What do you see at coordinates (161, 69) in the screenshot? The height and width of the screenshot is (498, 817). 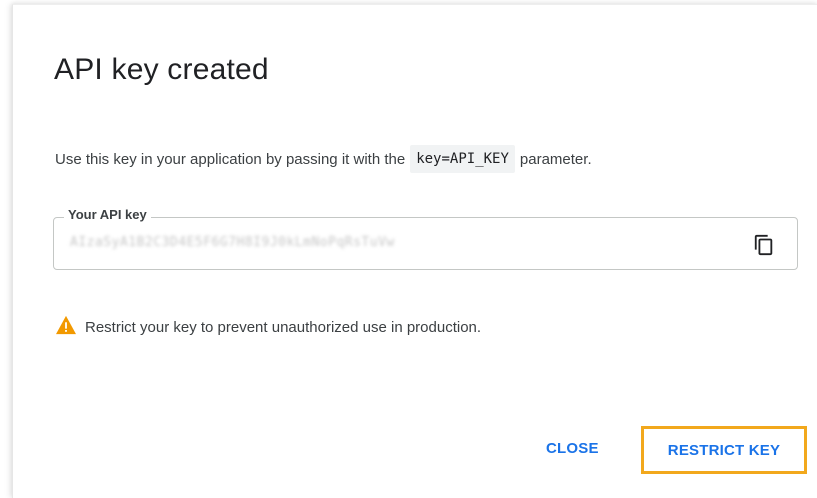 I see `dialog-title: API key created` at bounding box center [161, 69].